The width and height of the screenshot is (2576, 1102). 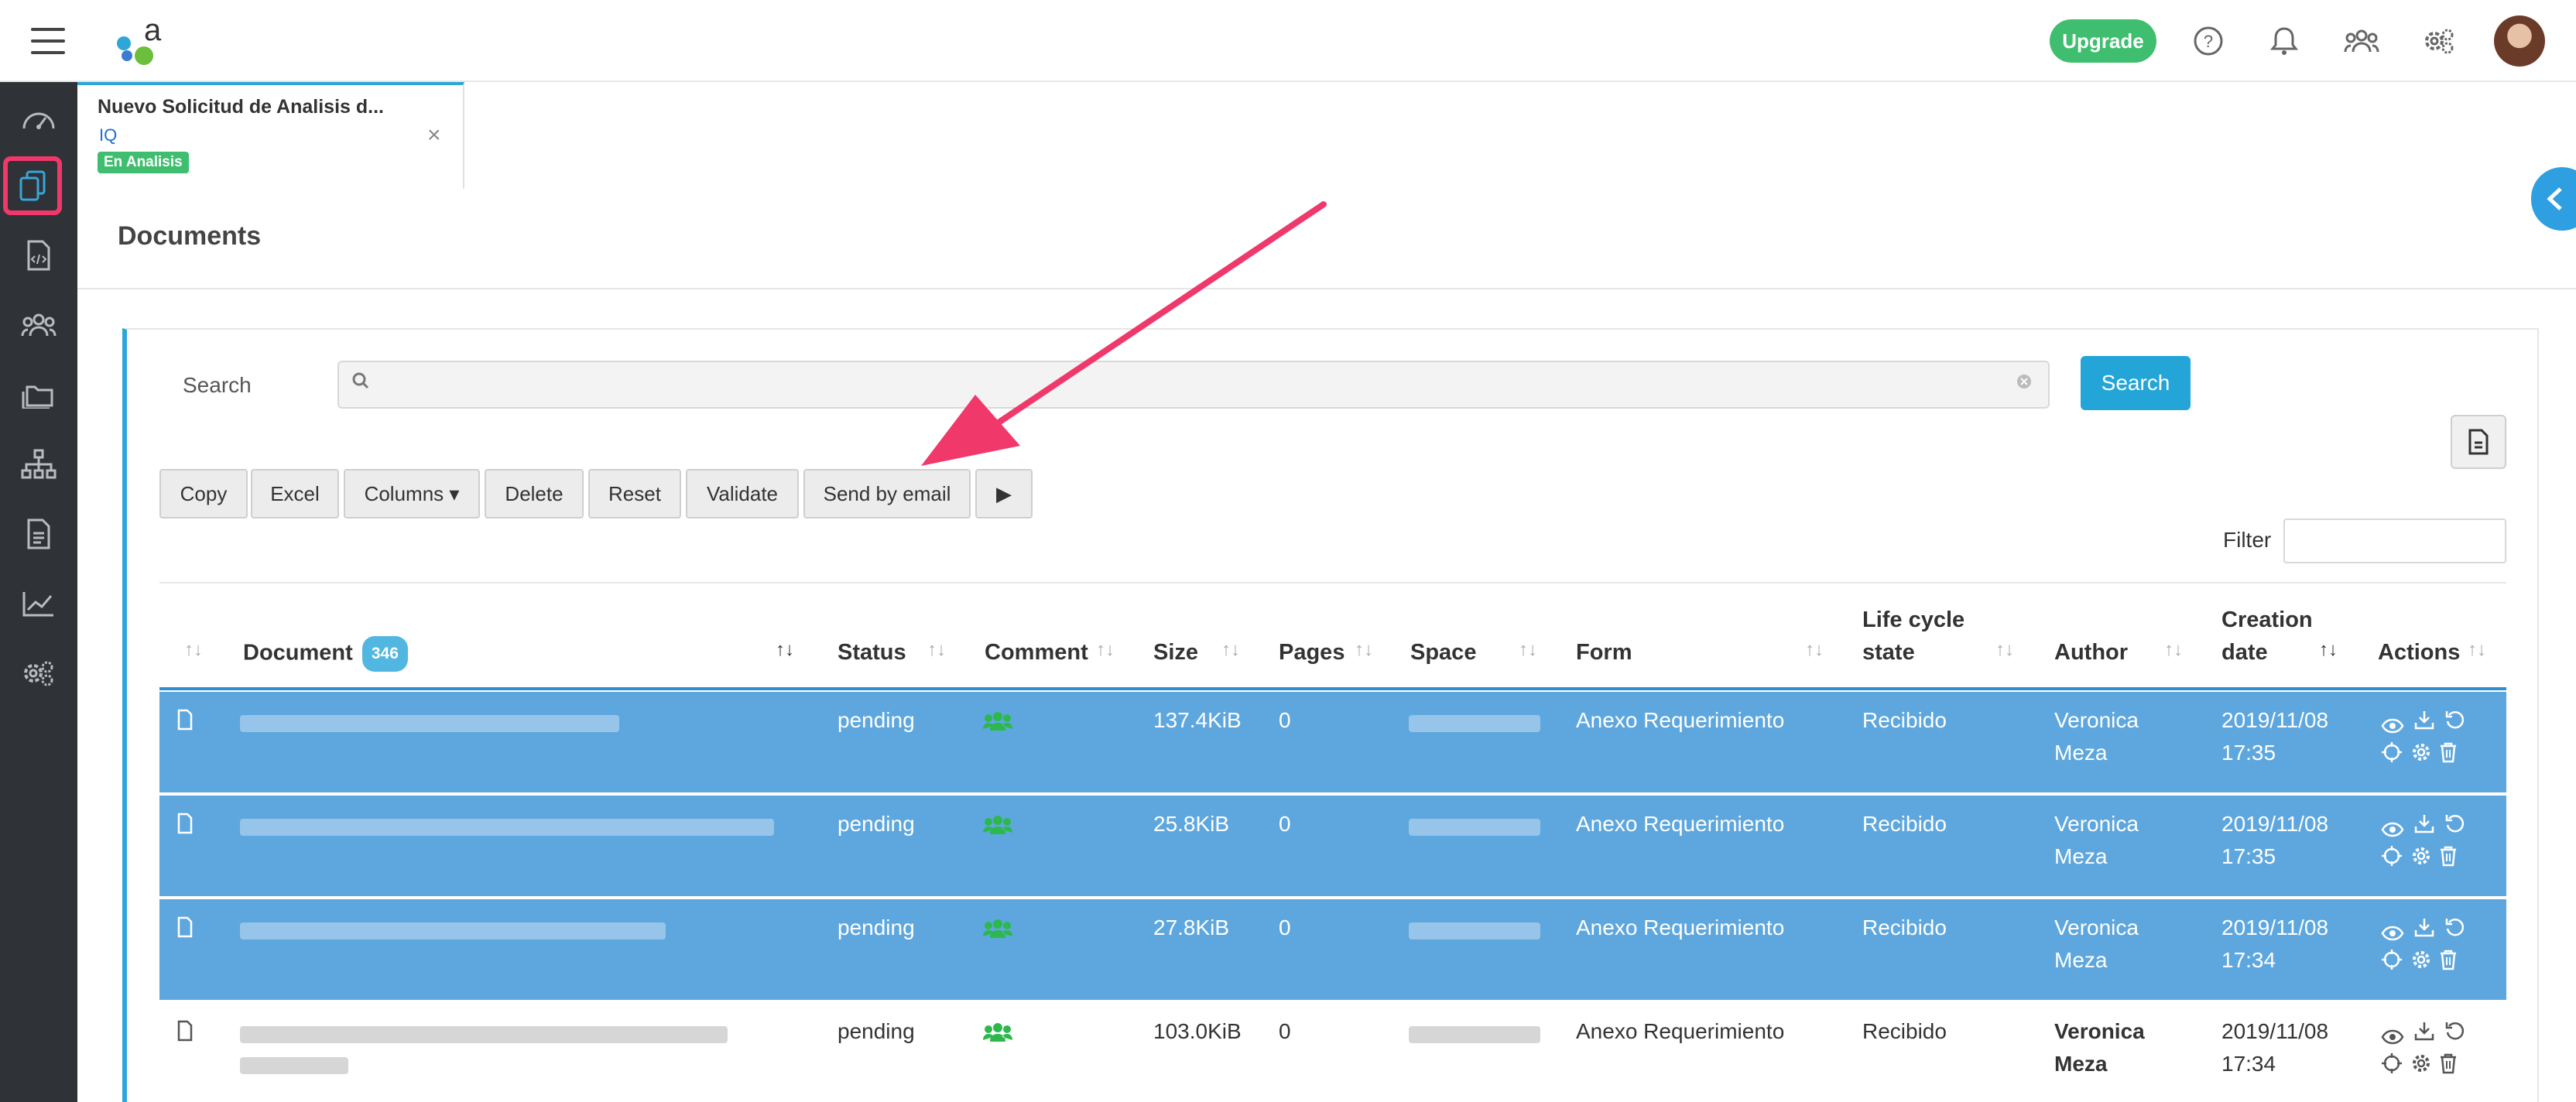 What do you see at coordinates (2136, 383) in the screenshot?
I see `search-button: Search` at bounding box center [2136, 383].